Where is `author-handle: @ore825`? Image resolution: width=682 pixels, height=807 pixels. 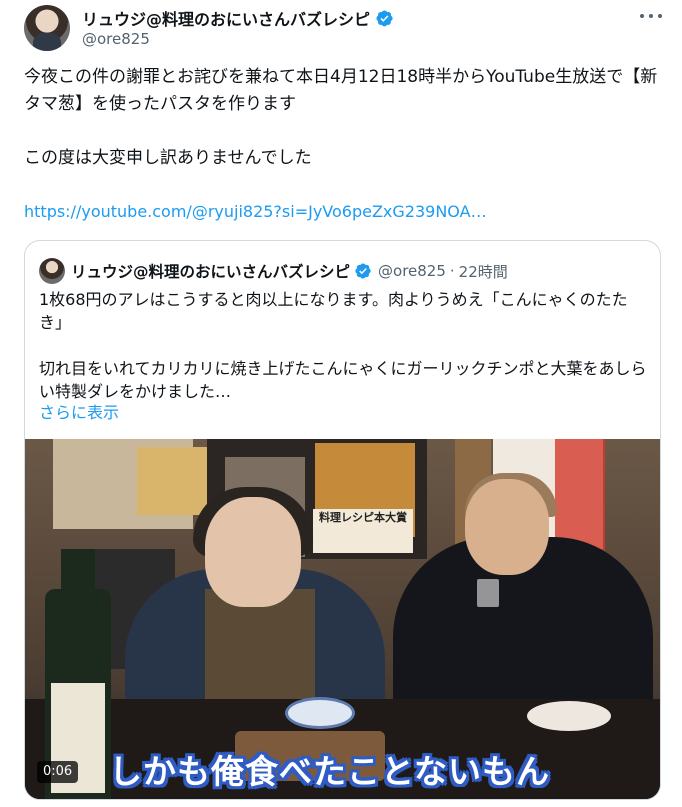
author-handle: @ore825 is located at coordinates (116, 39).